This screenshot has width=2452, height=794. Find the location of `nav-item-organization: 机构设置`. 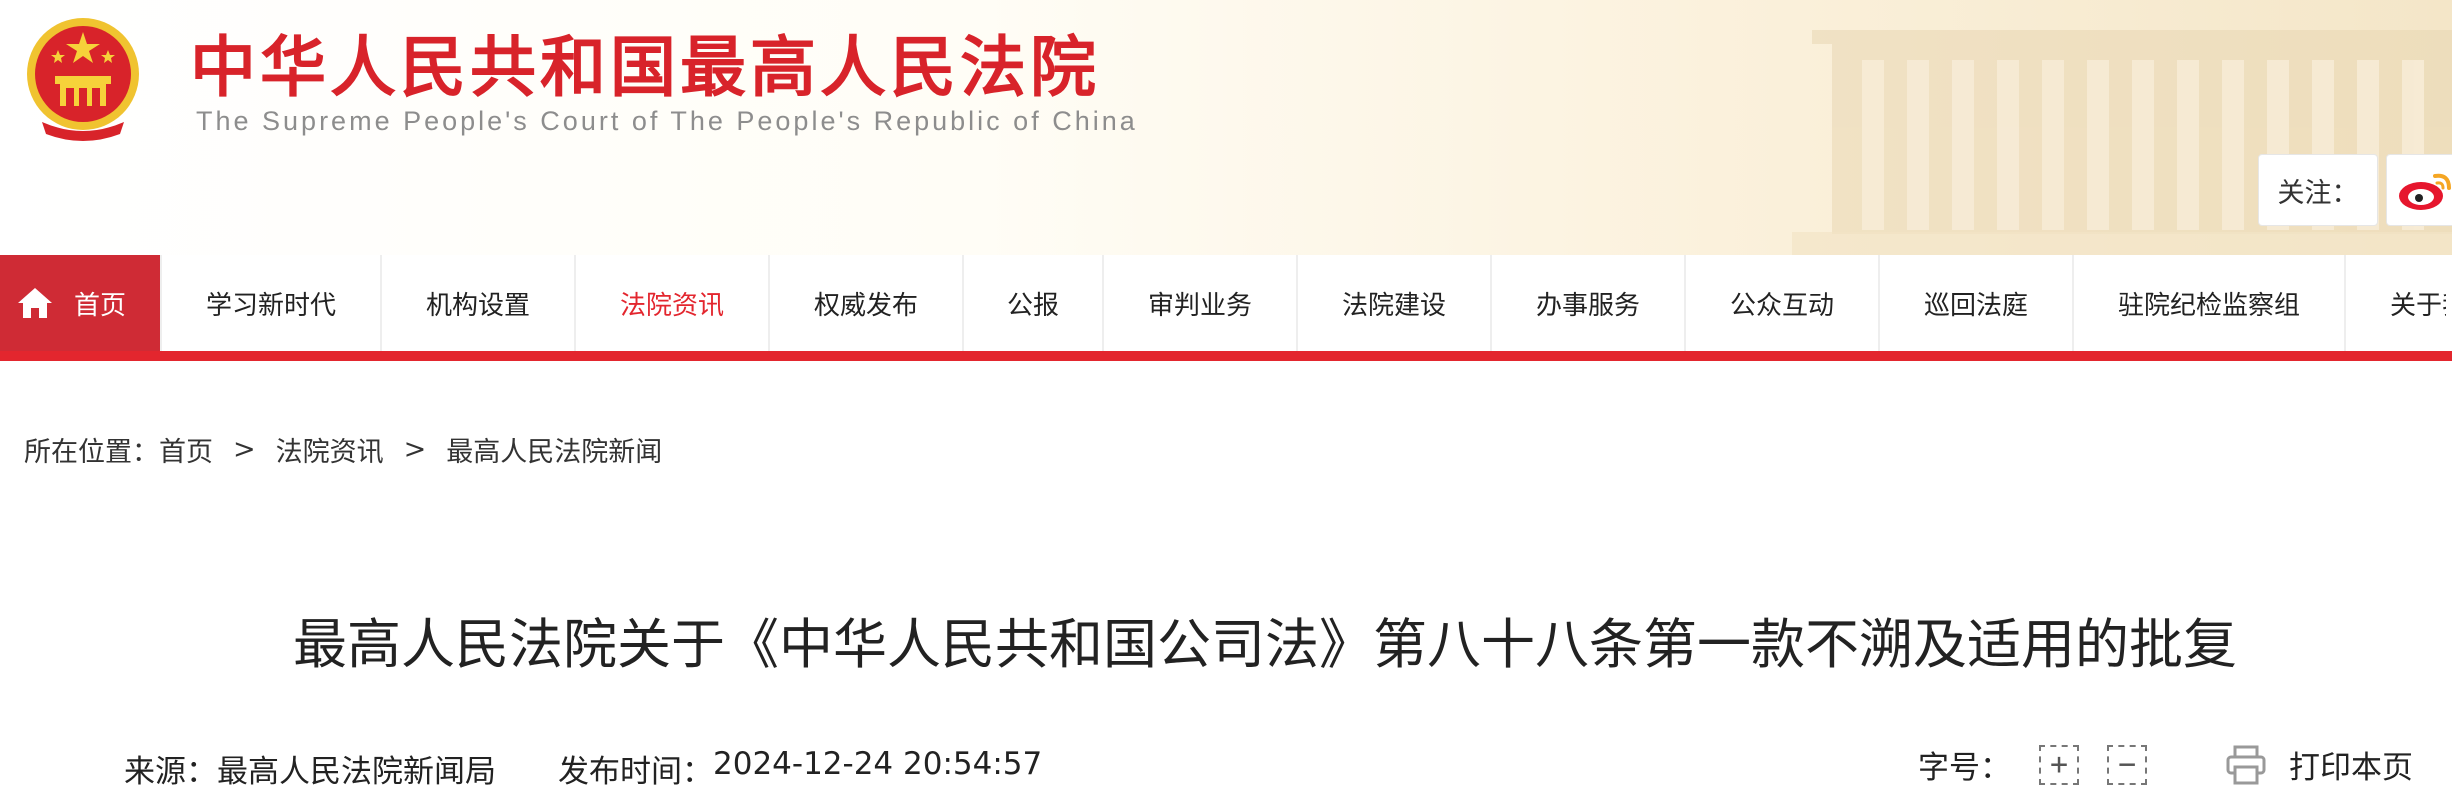

nav-item-organization: 机构设置 is located at coordinates (479, 303).